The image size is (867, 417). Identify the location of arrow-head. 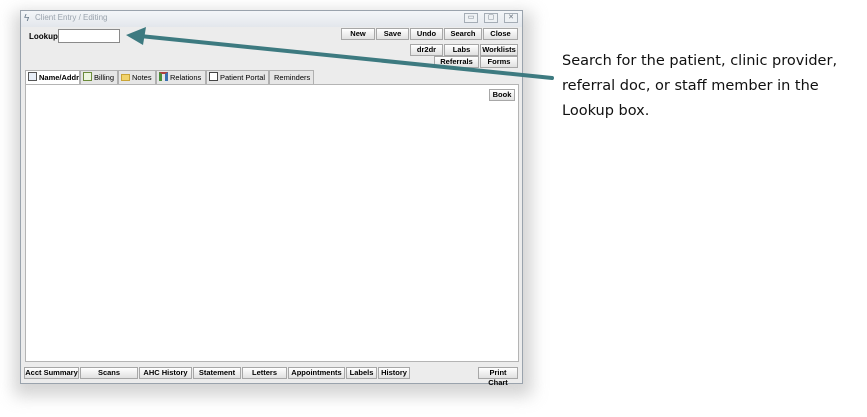
(136, 36).